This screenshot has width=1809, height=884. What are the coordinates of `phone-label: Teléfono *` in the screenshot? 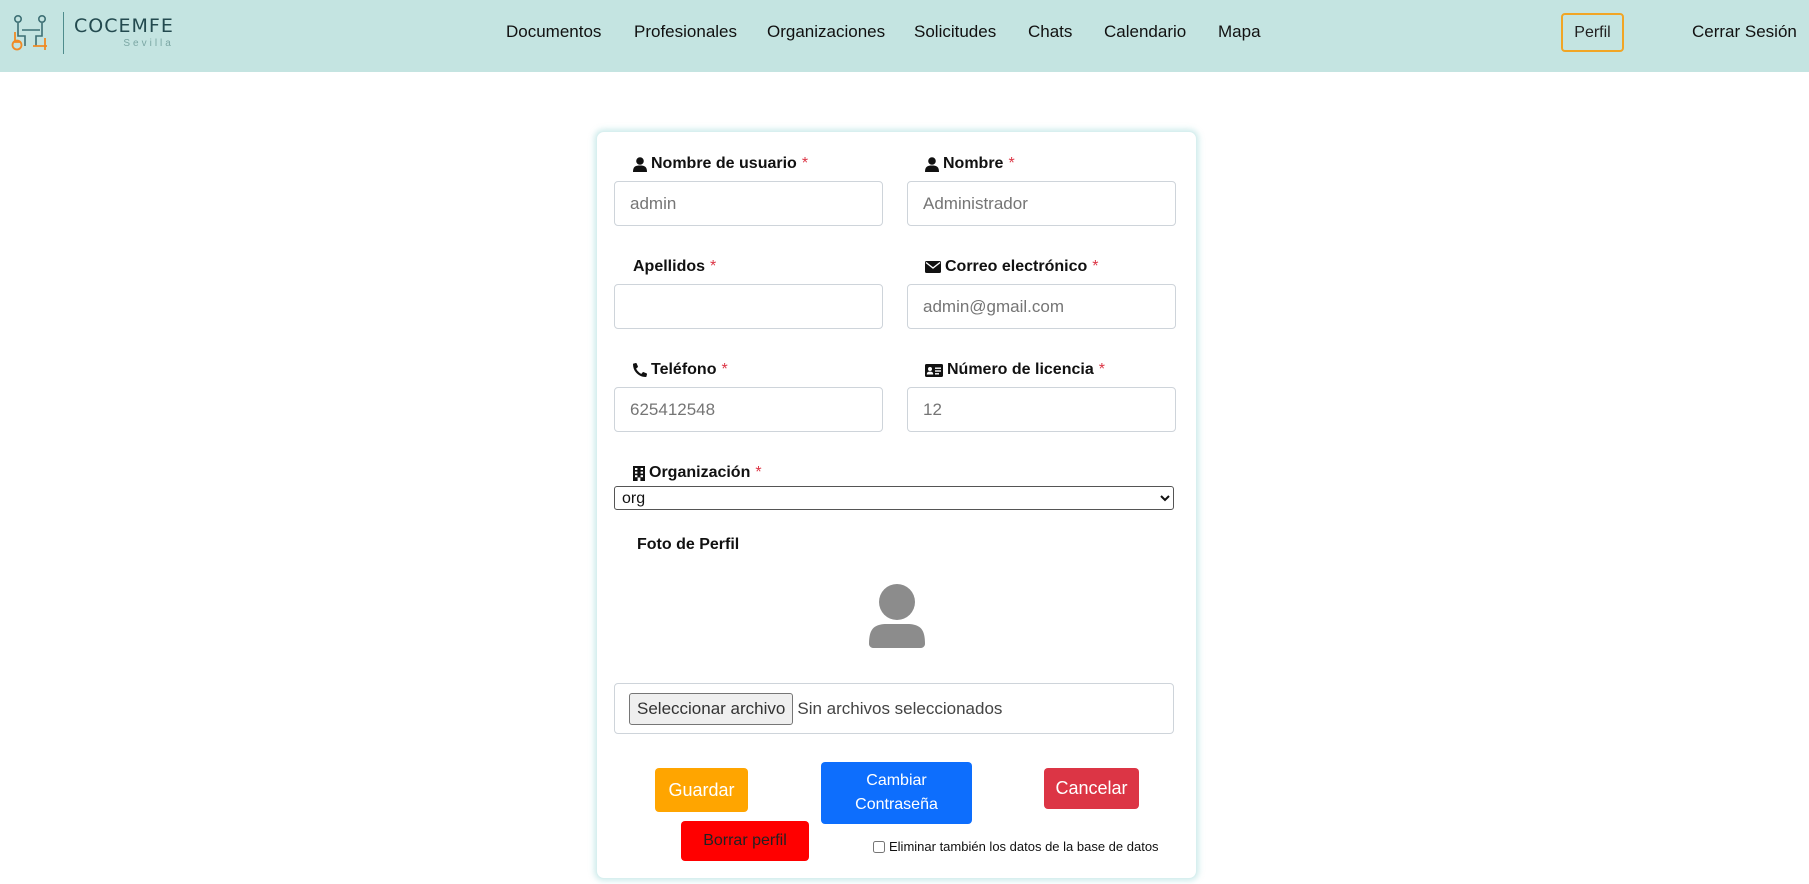 It's located at (680, 370).